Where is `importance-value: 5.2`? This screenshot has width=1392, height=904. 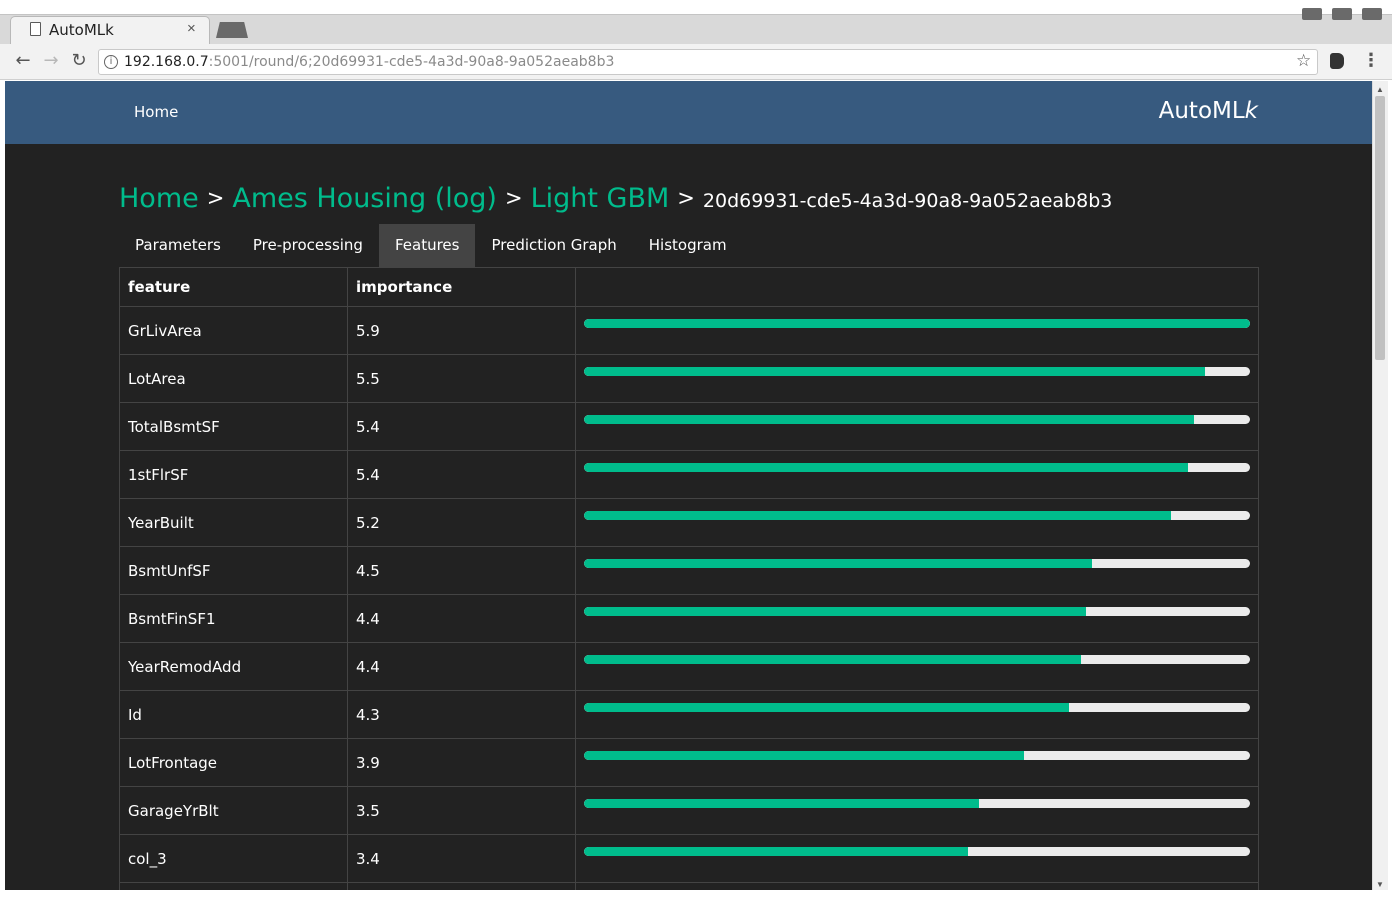
importance-value: 5.2 is located at coordinates (461, 522).